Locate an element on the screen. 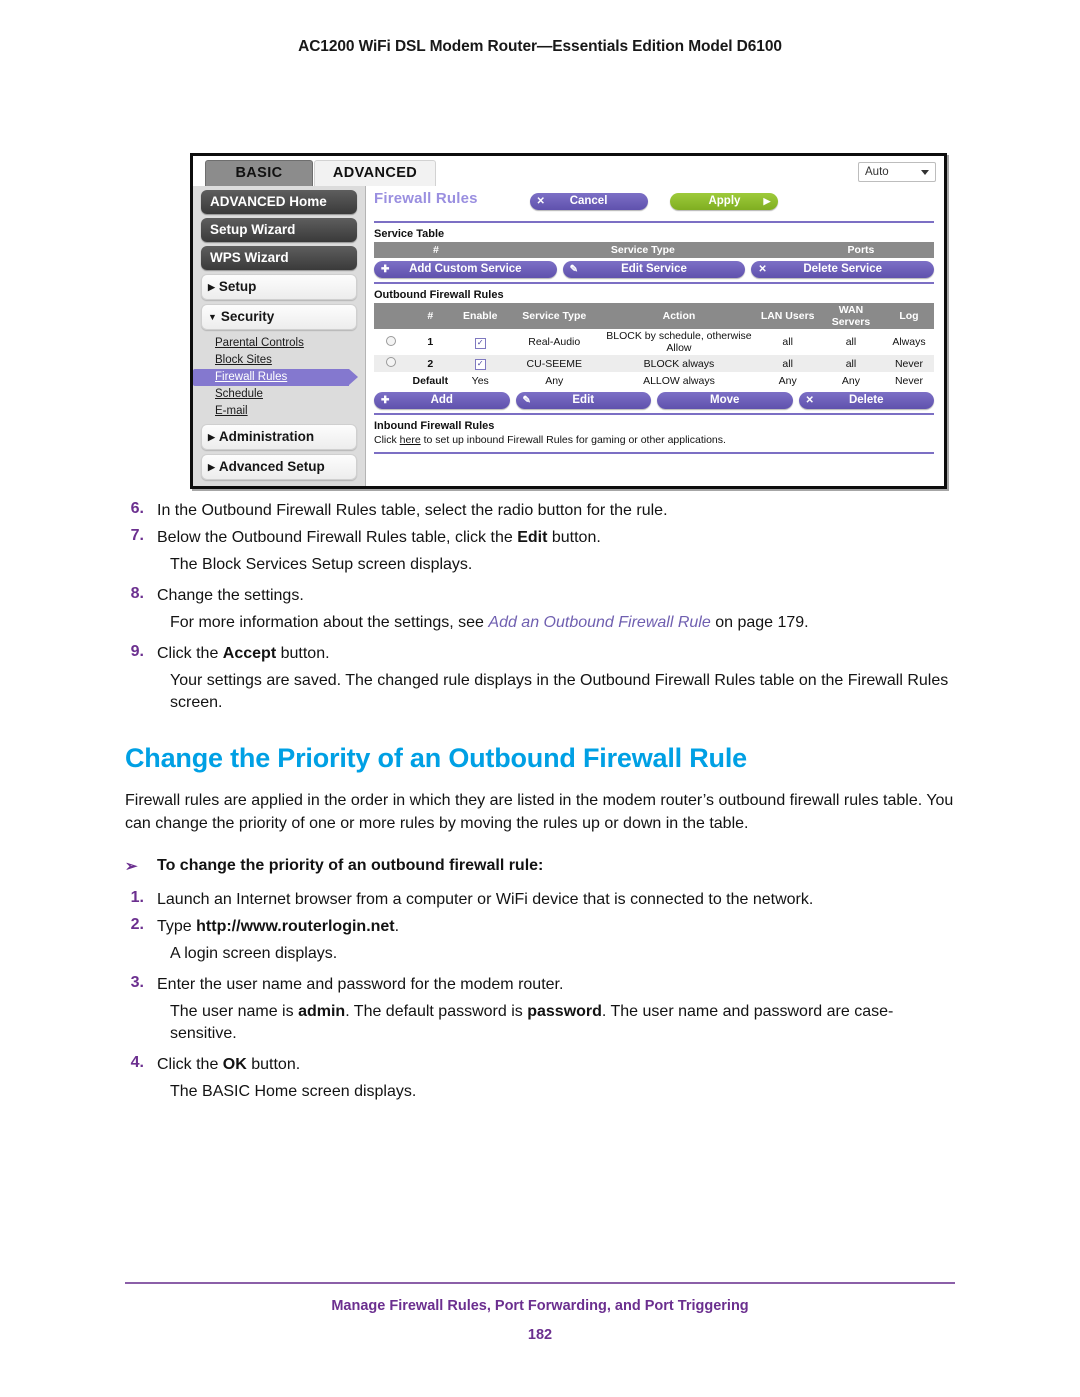 The image size is (1080, 1397). step-text: Type http://www.routerlogin.net. is located at coordinates (556, 927).